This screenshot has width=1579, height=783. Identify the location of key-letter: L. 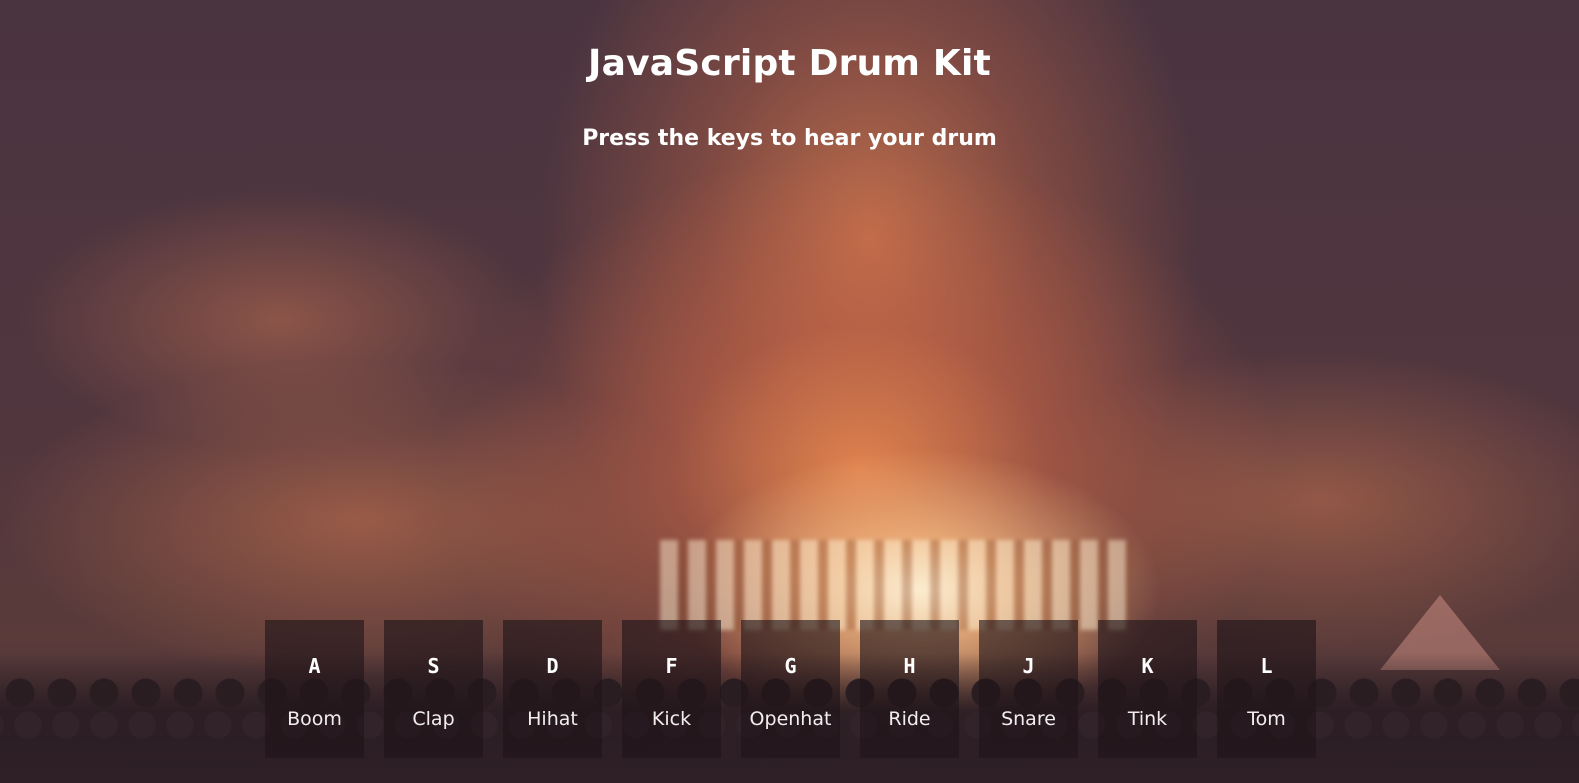
(1266, 666).